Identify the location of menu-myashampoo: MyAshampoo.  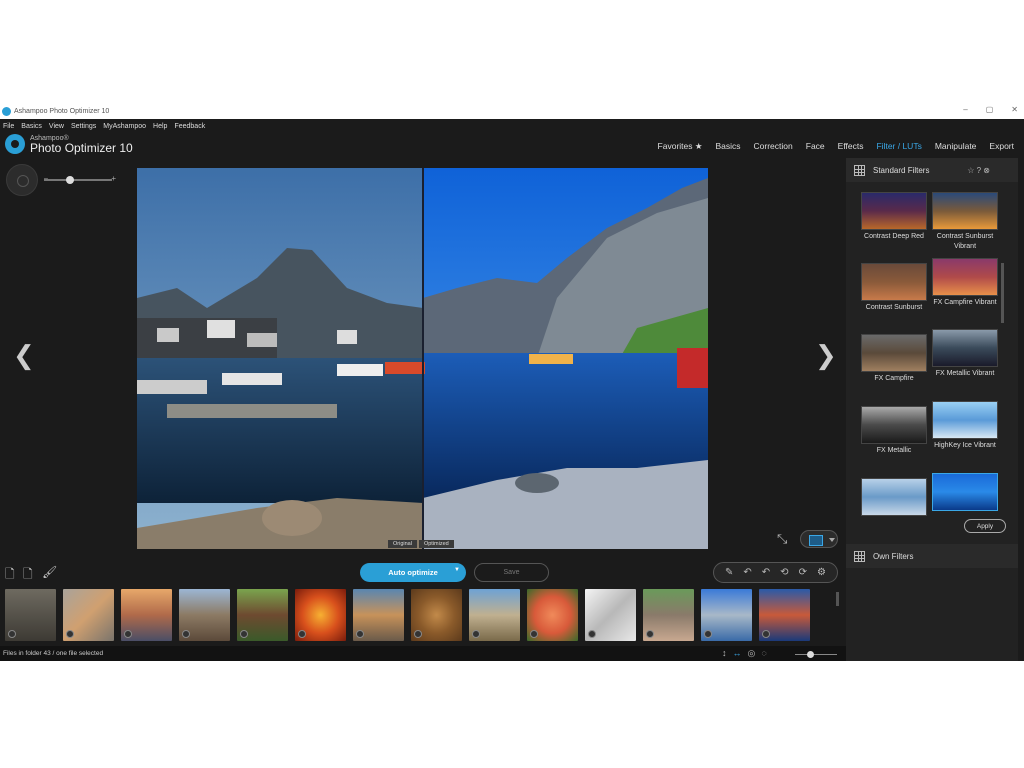
(124, 126).